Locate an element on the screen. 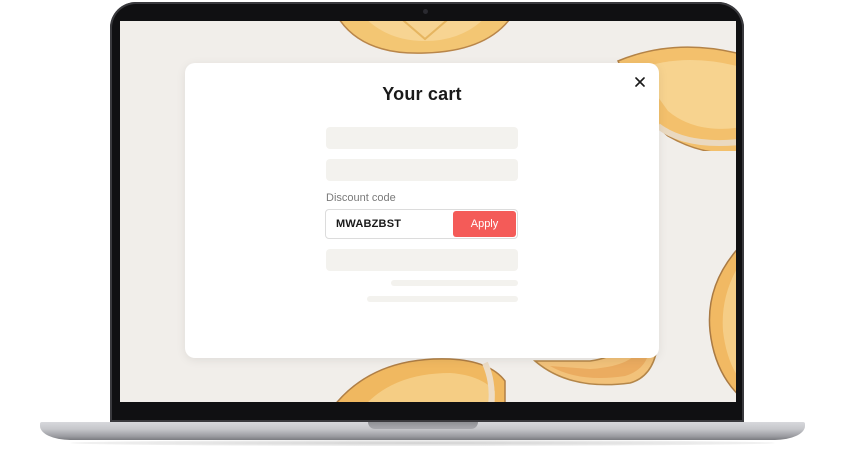  cart-title: Your cart is located at coordinates (422, 94).